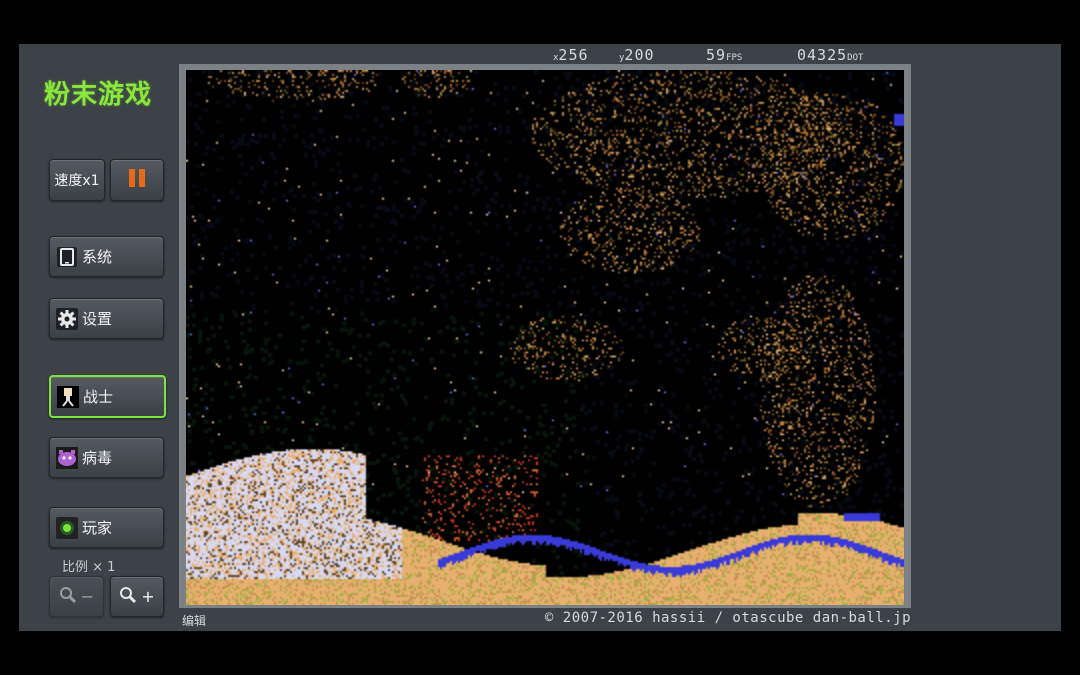 The height and width of the screenshot is (675, 1080). Describe the element at coordinates (98, 397) in the screenshot. I see `fighter-label: 战士` at that location.